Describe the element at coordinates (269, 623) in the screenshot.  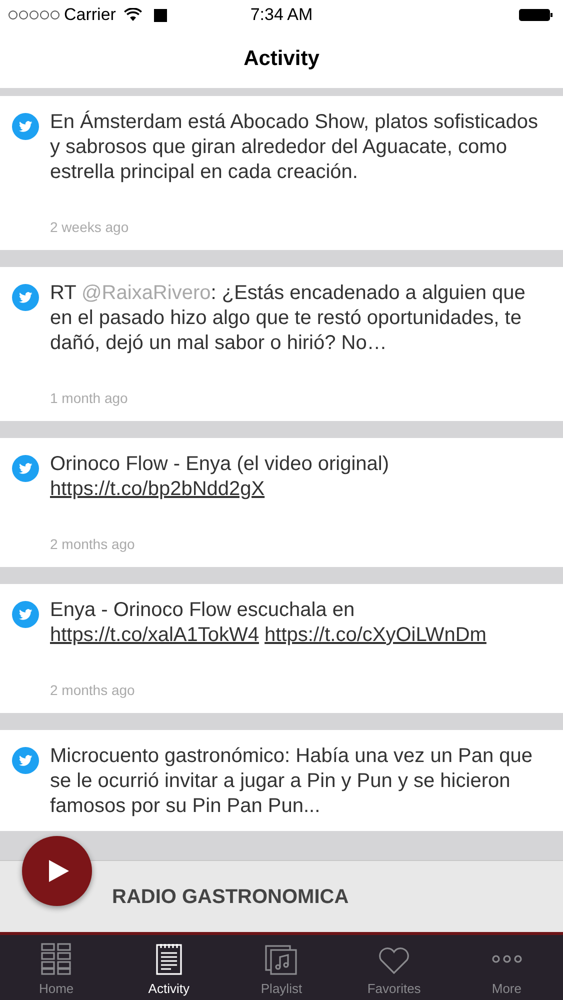
I see `tweet-text: Enya - Orinoco Flow escuchala en https://t.co/xalA1TokW4 https://t.co/cXyOiLWnDm` at that location.